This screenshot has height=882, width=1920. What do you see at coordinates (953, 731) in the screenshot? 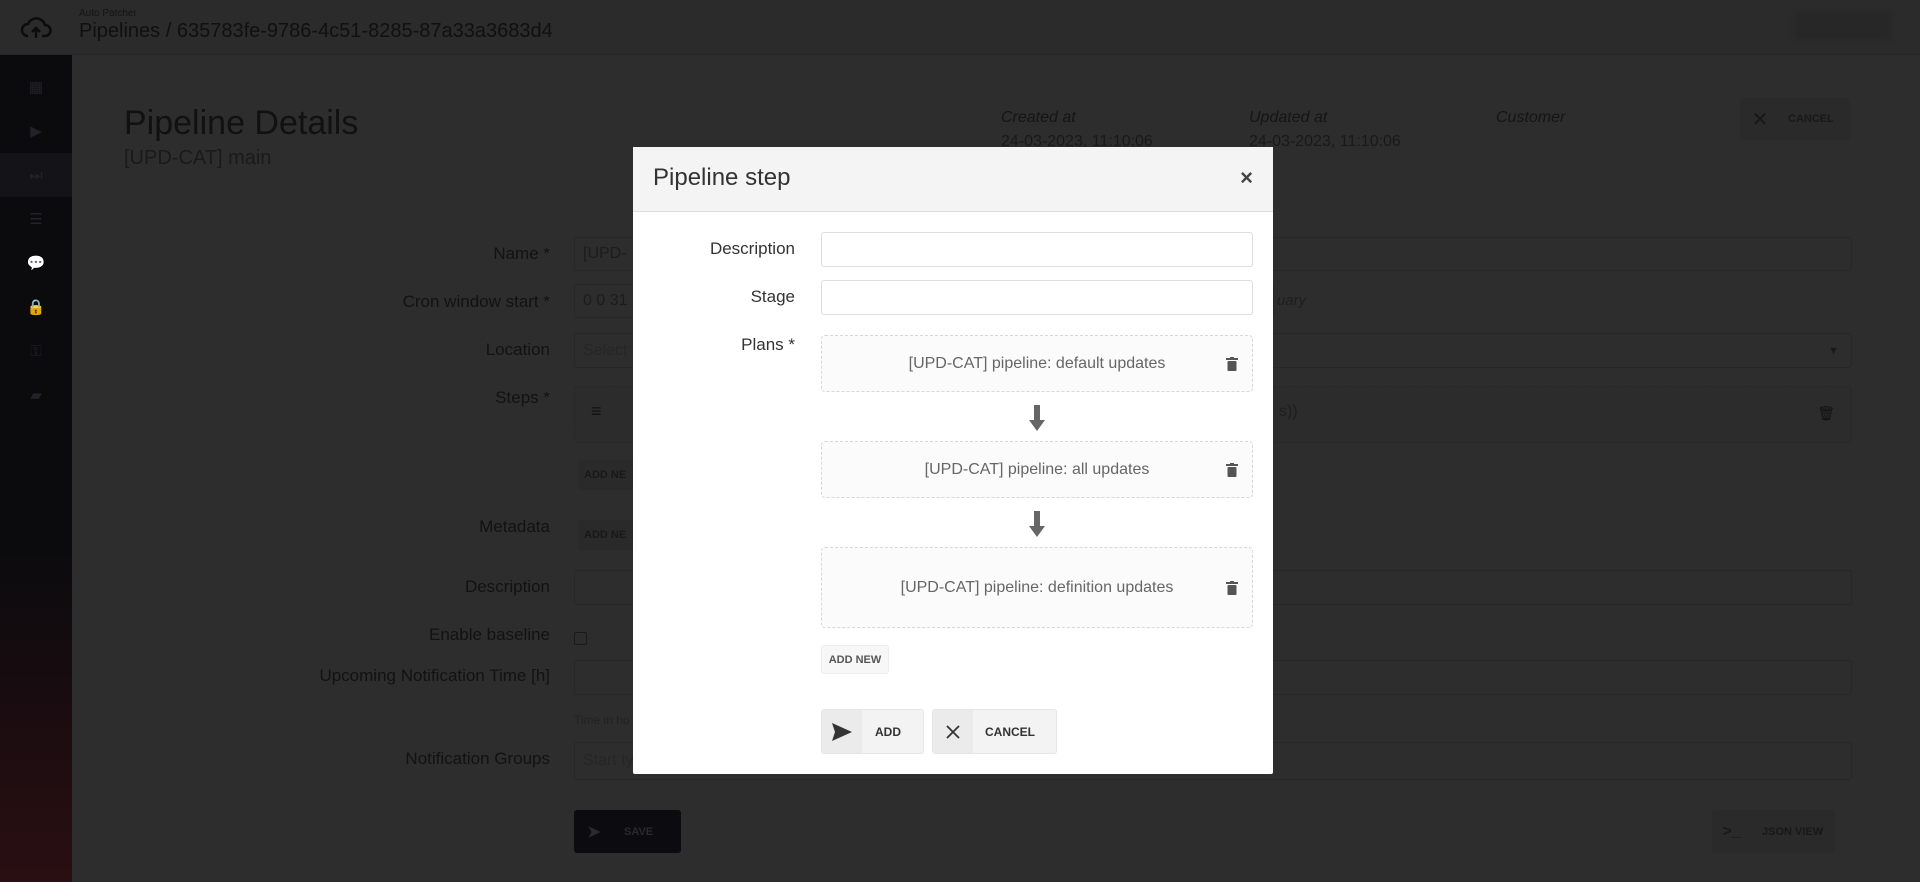
I see `close-icon` at bounding box center [953, 731].